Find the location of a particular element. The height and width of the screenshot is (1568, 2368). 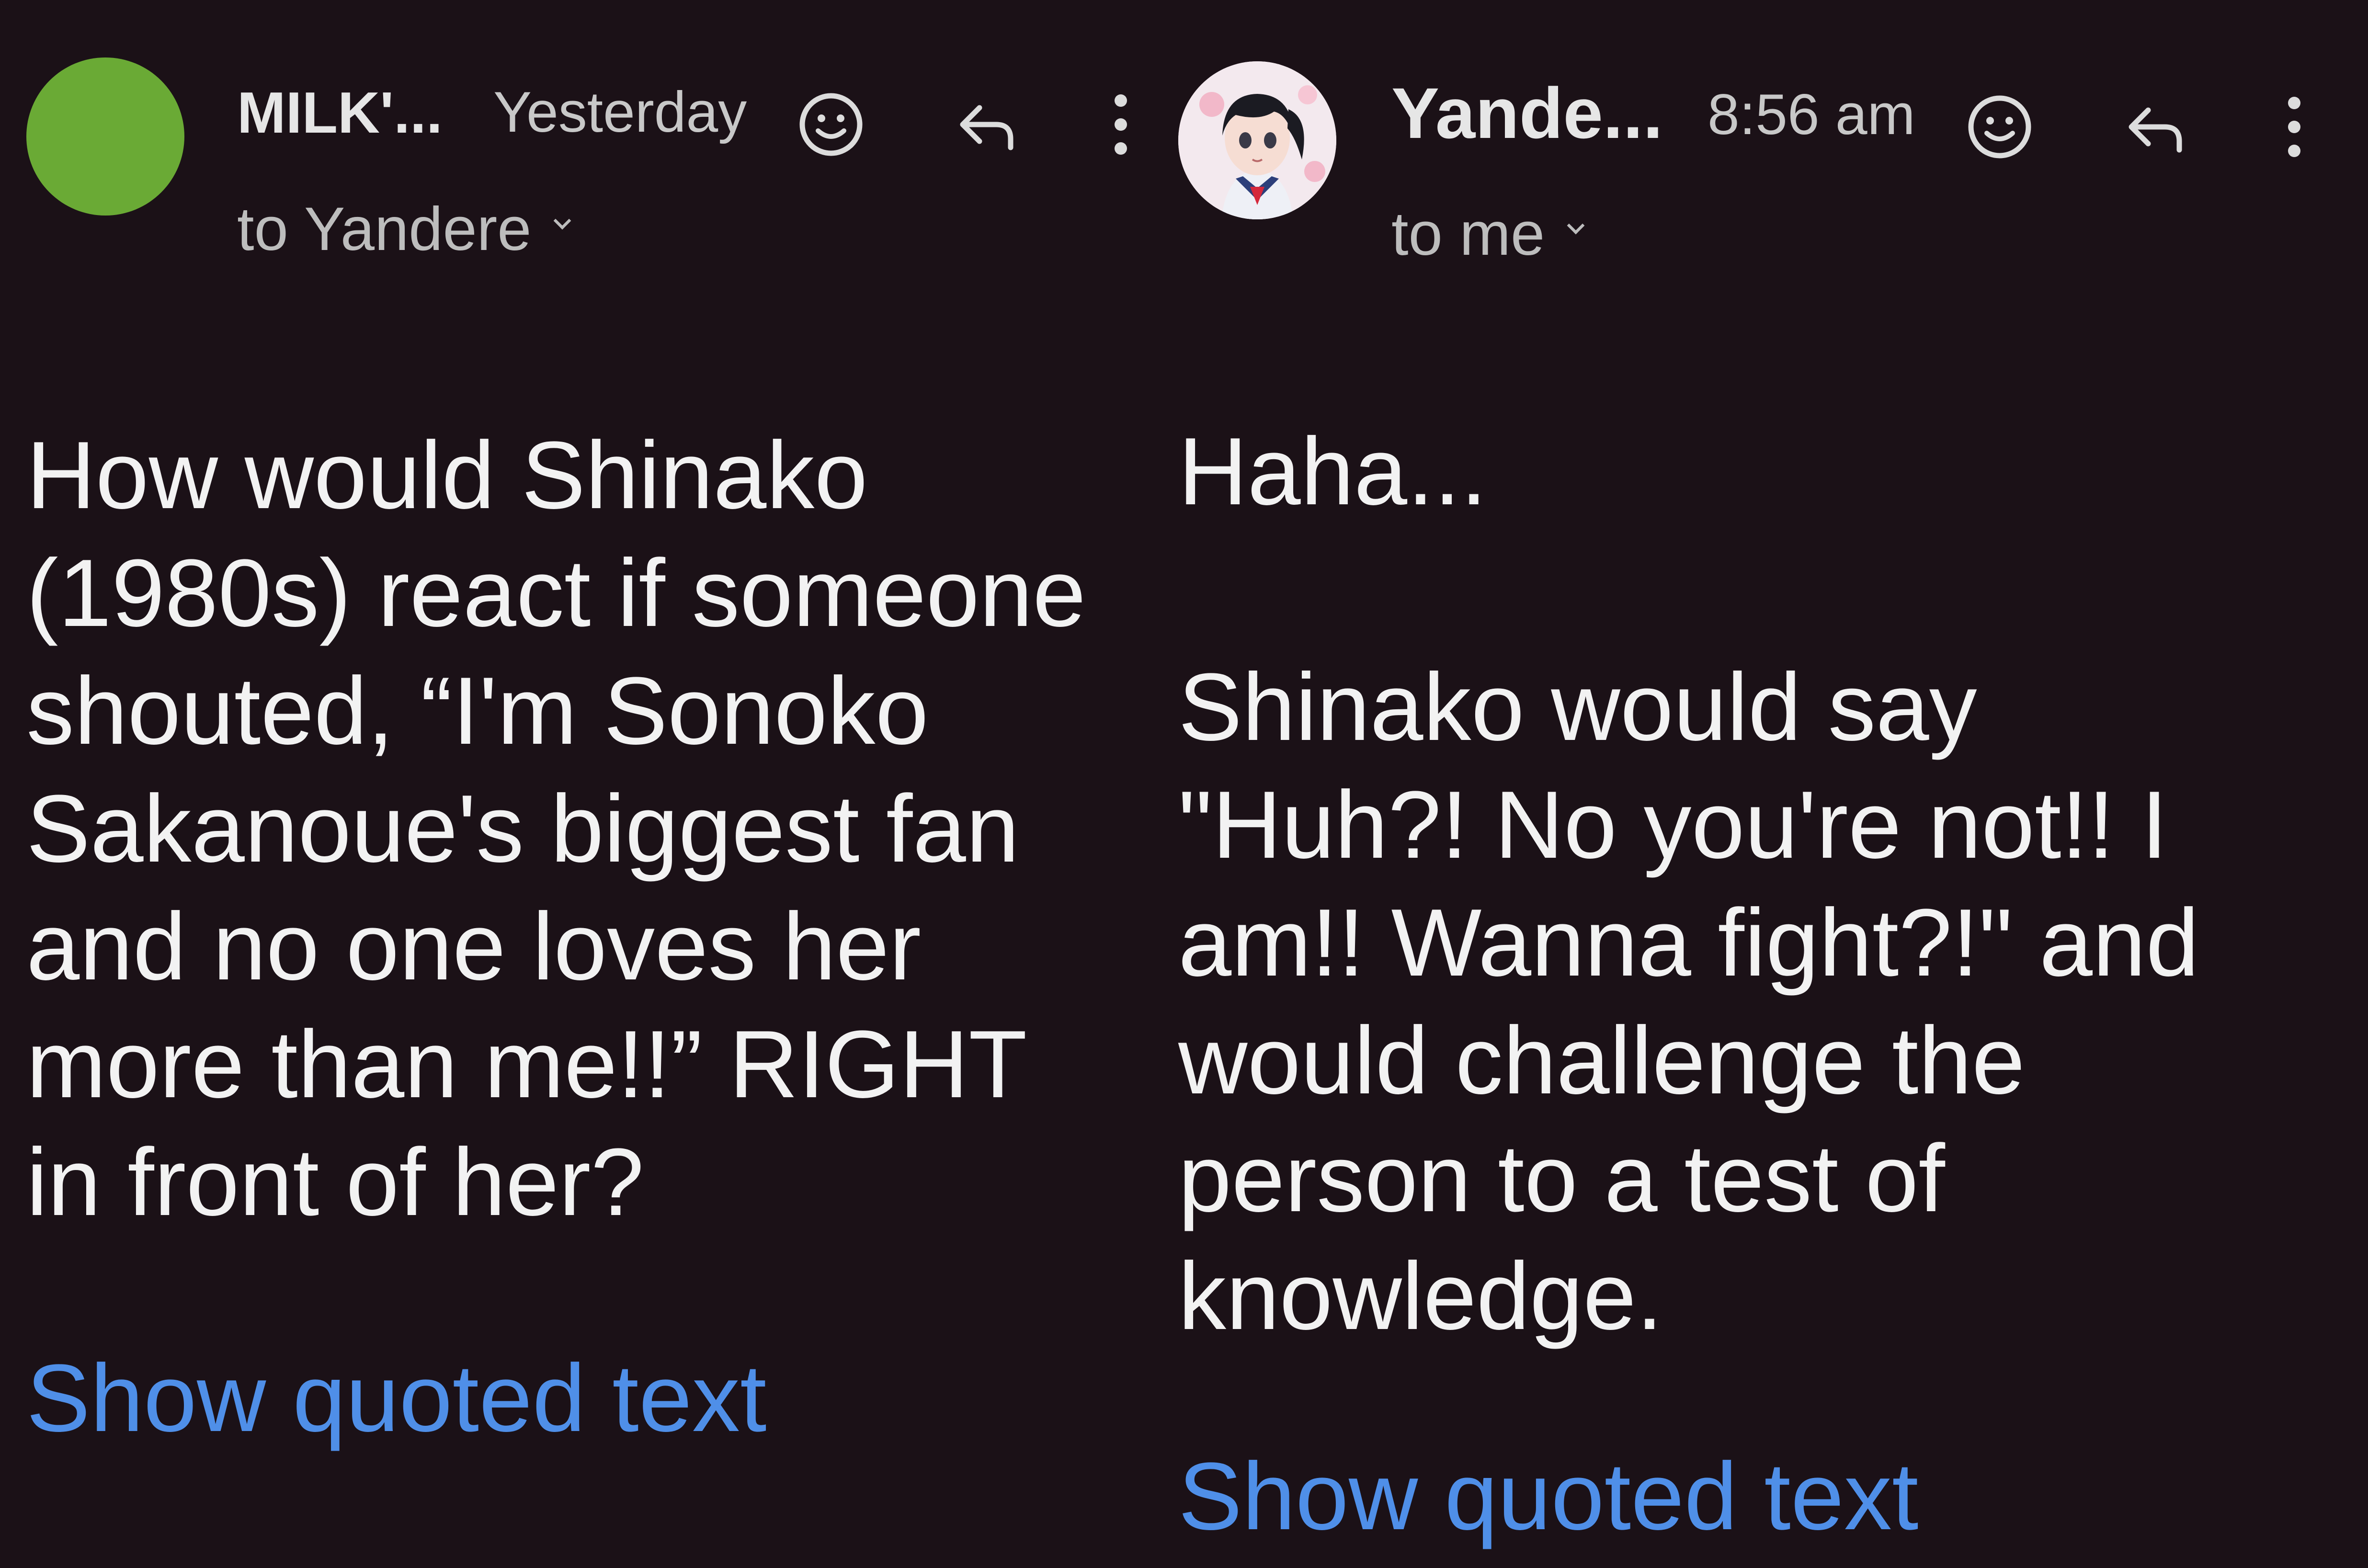

anime-girl-avatar-icon is located at coordinates (1257, 140).